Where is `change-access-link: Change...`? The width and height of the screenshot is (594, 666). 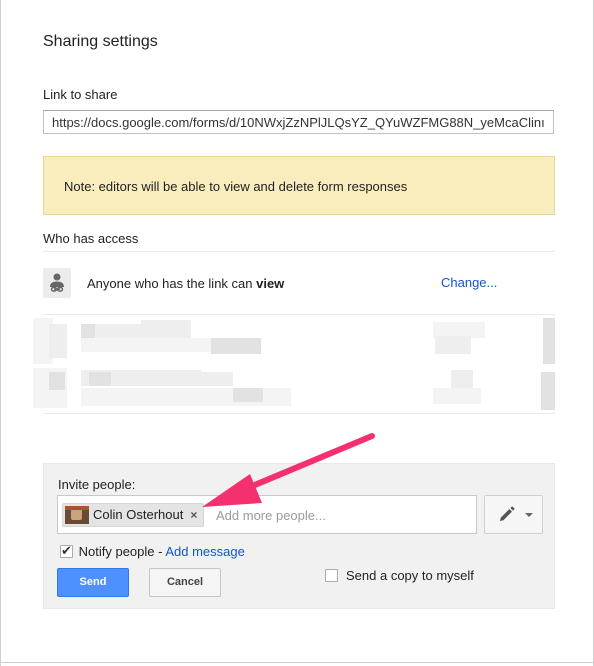
change-access-link: Change... is located at coordinates (469, 282).